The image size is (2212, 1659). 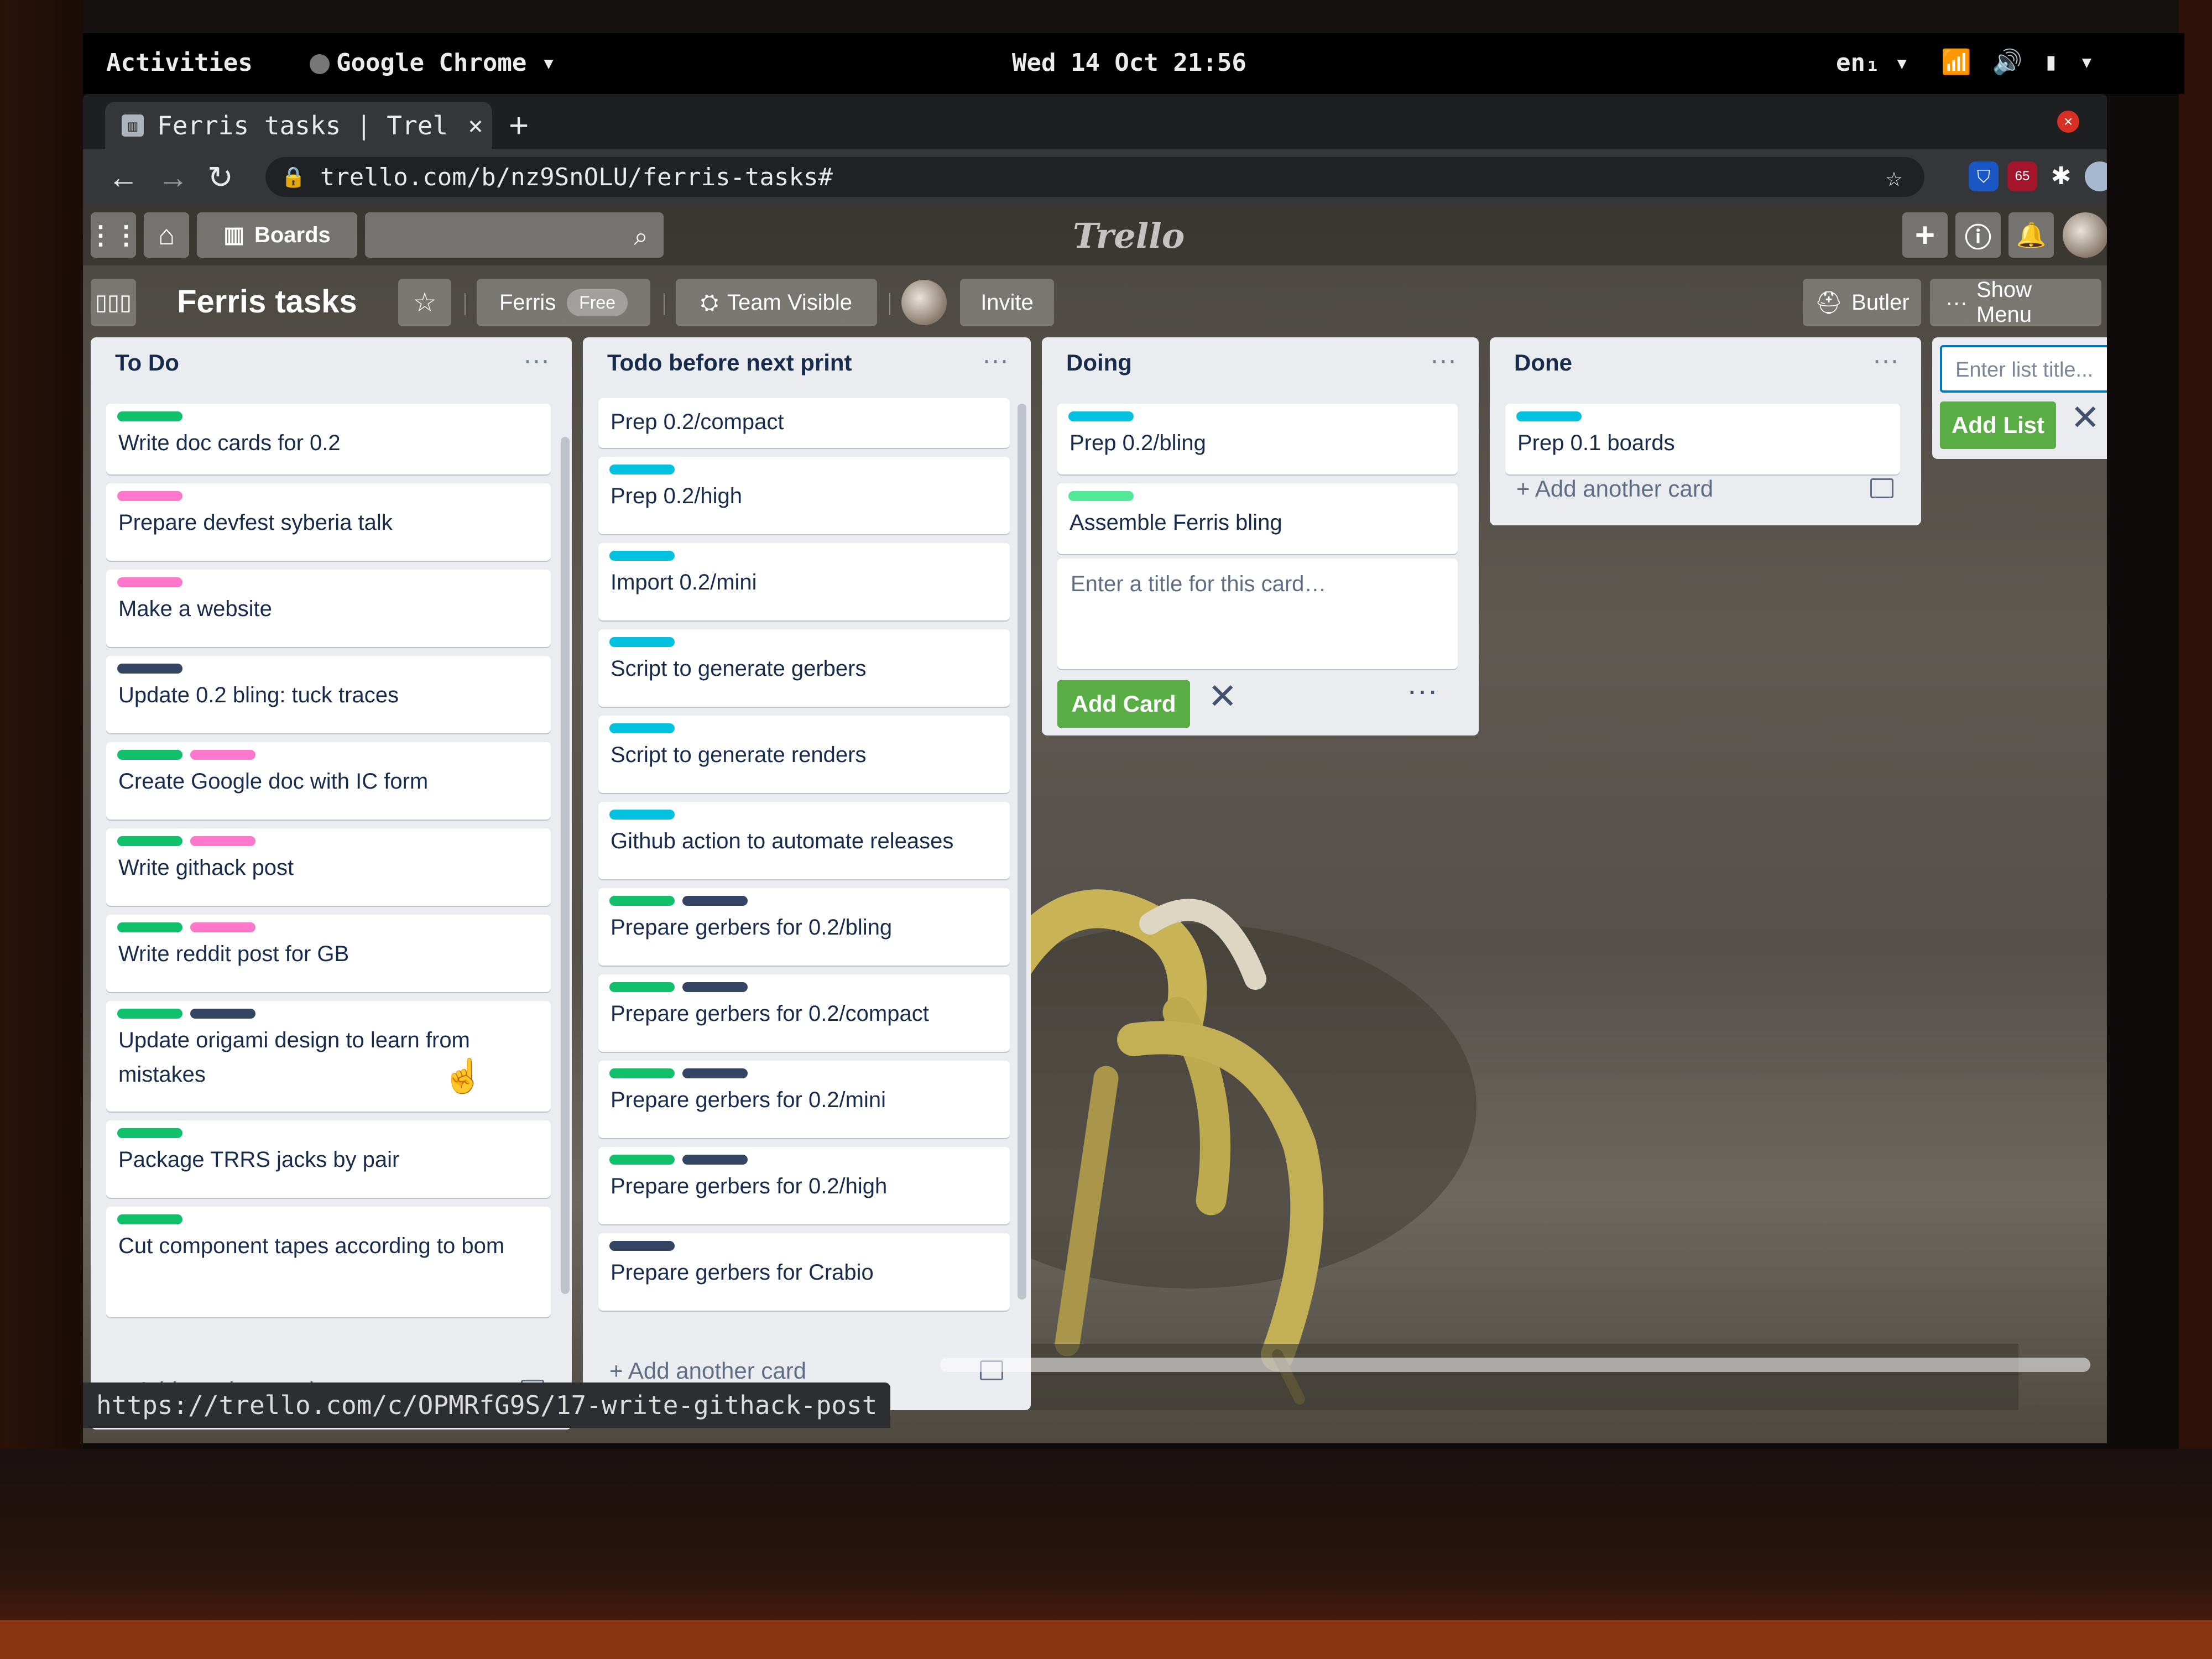 I want to click on board-horizontal-scrollbar, so click(x=1515, y=1365).